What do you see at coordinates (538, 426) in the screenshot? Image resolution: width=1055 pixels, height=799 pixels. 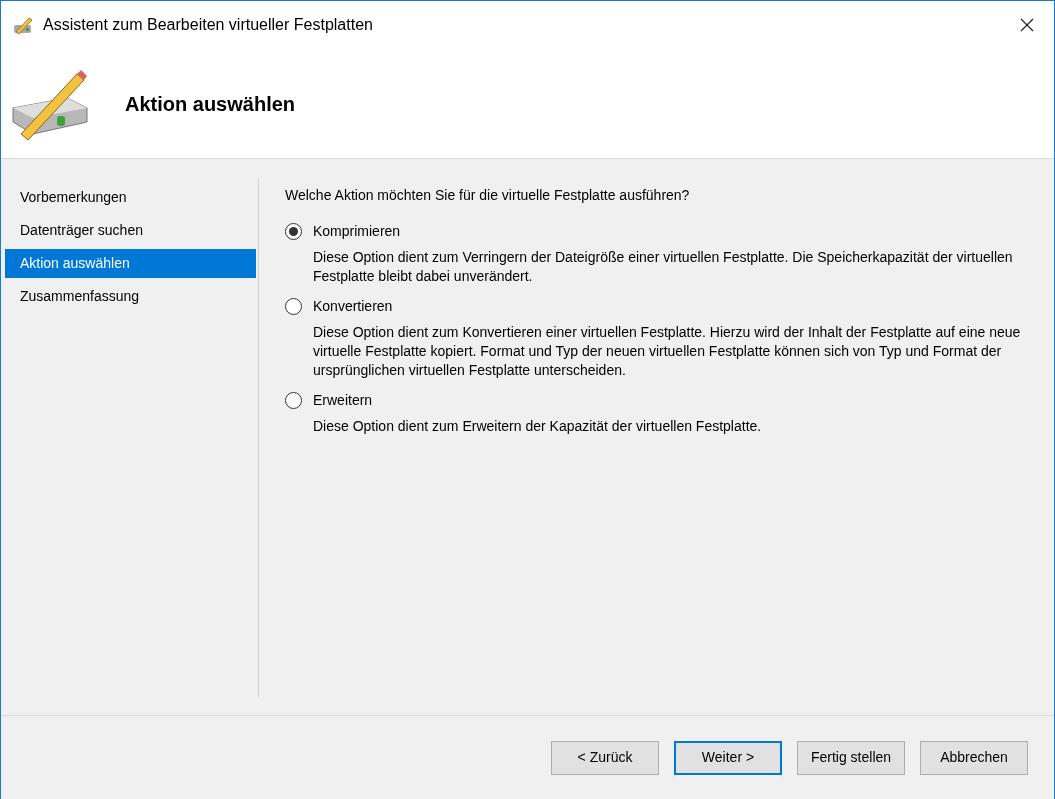 I see `option-description: Diese Option dient zum Erweitern der Kapazität der virtuellen Festplatte.` at bounding box center [538, 426].